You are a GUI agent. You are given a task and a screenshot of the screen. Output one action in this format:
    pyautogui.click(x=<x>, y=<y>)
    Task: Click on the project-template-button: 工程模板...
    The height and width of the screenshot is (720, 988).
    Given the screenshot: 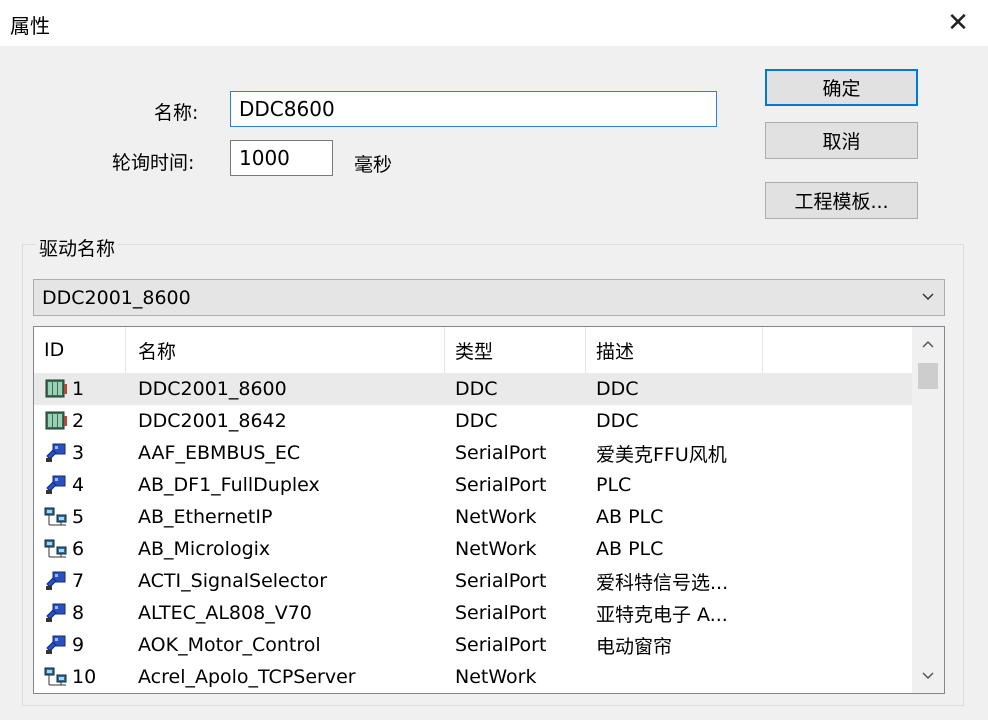 What is the action you would take?
    pyautogui.click(x=841, y=200)
    